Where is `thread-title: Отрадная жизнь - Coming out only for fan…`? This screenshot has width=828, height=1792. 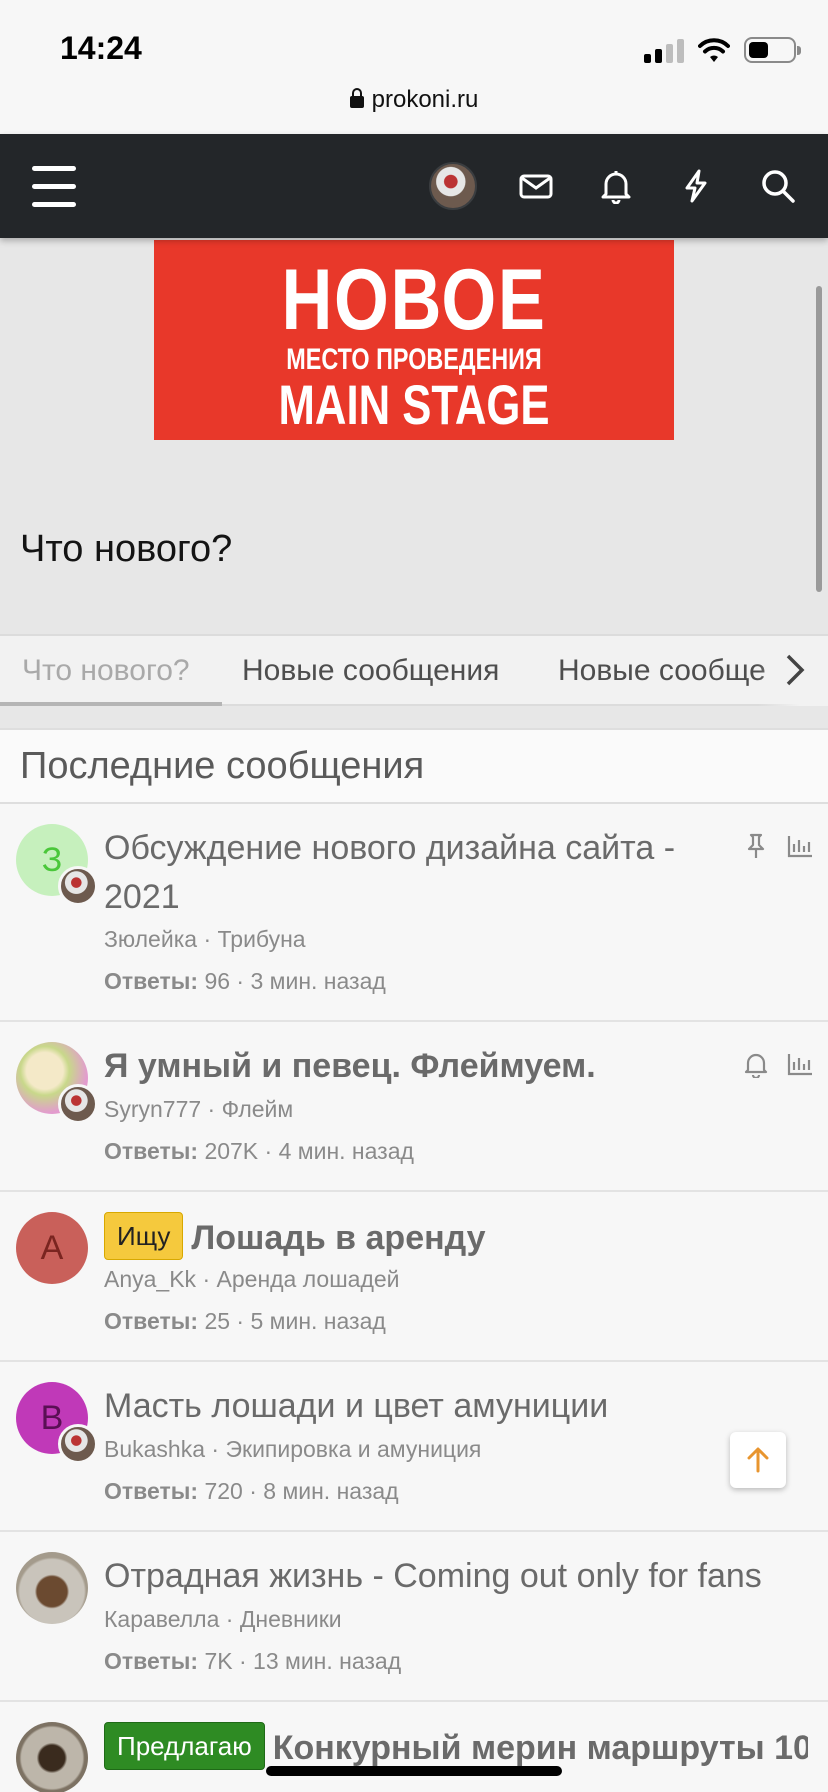
thread-title: Отрадная жизнь - Coming out only for fan… is located at coordinates (456, 1576).